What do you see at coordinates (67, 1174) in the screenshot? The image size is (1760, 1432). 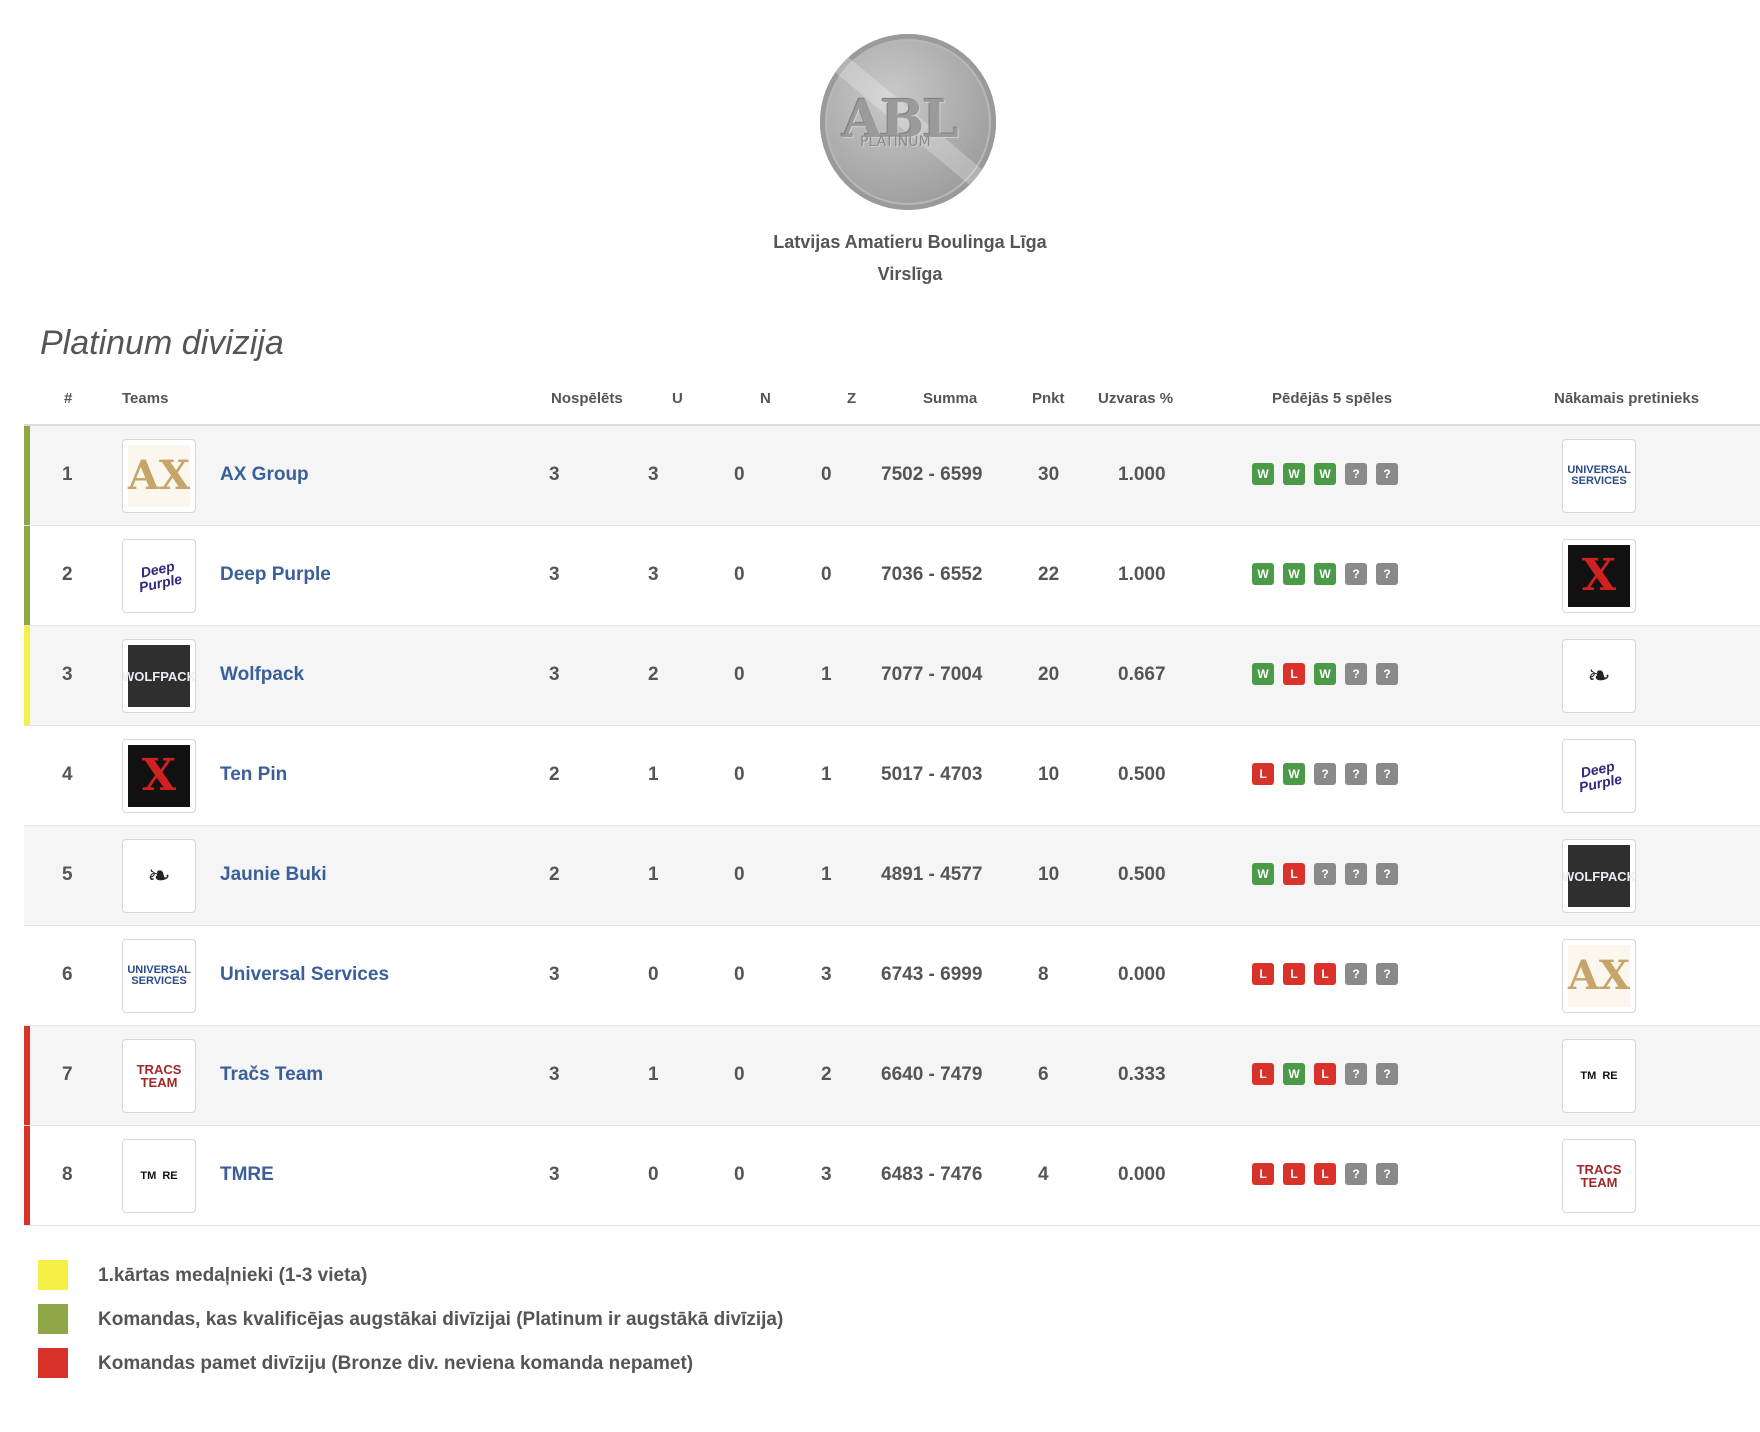 I see `rank-cell: 8` at bounding box center [67, 1174].